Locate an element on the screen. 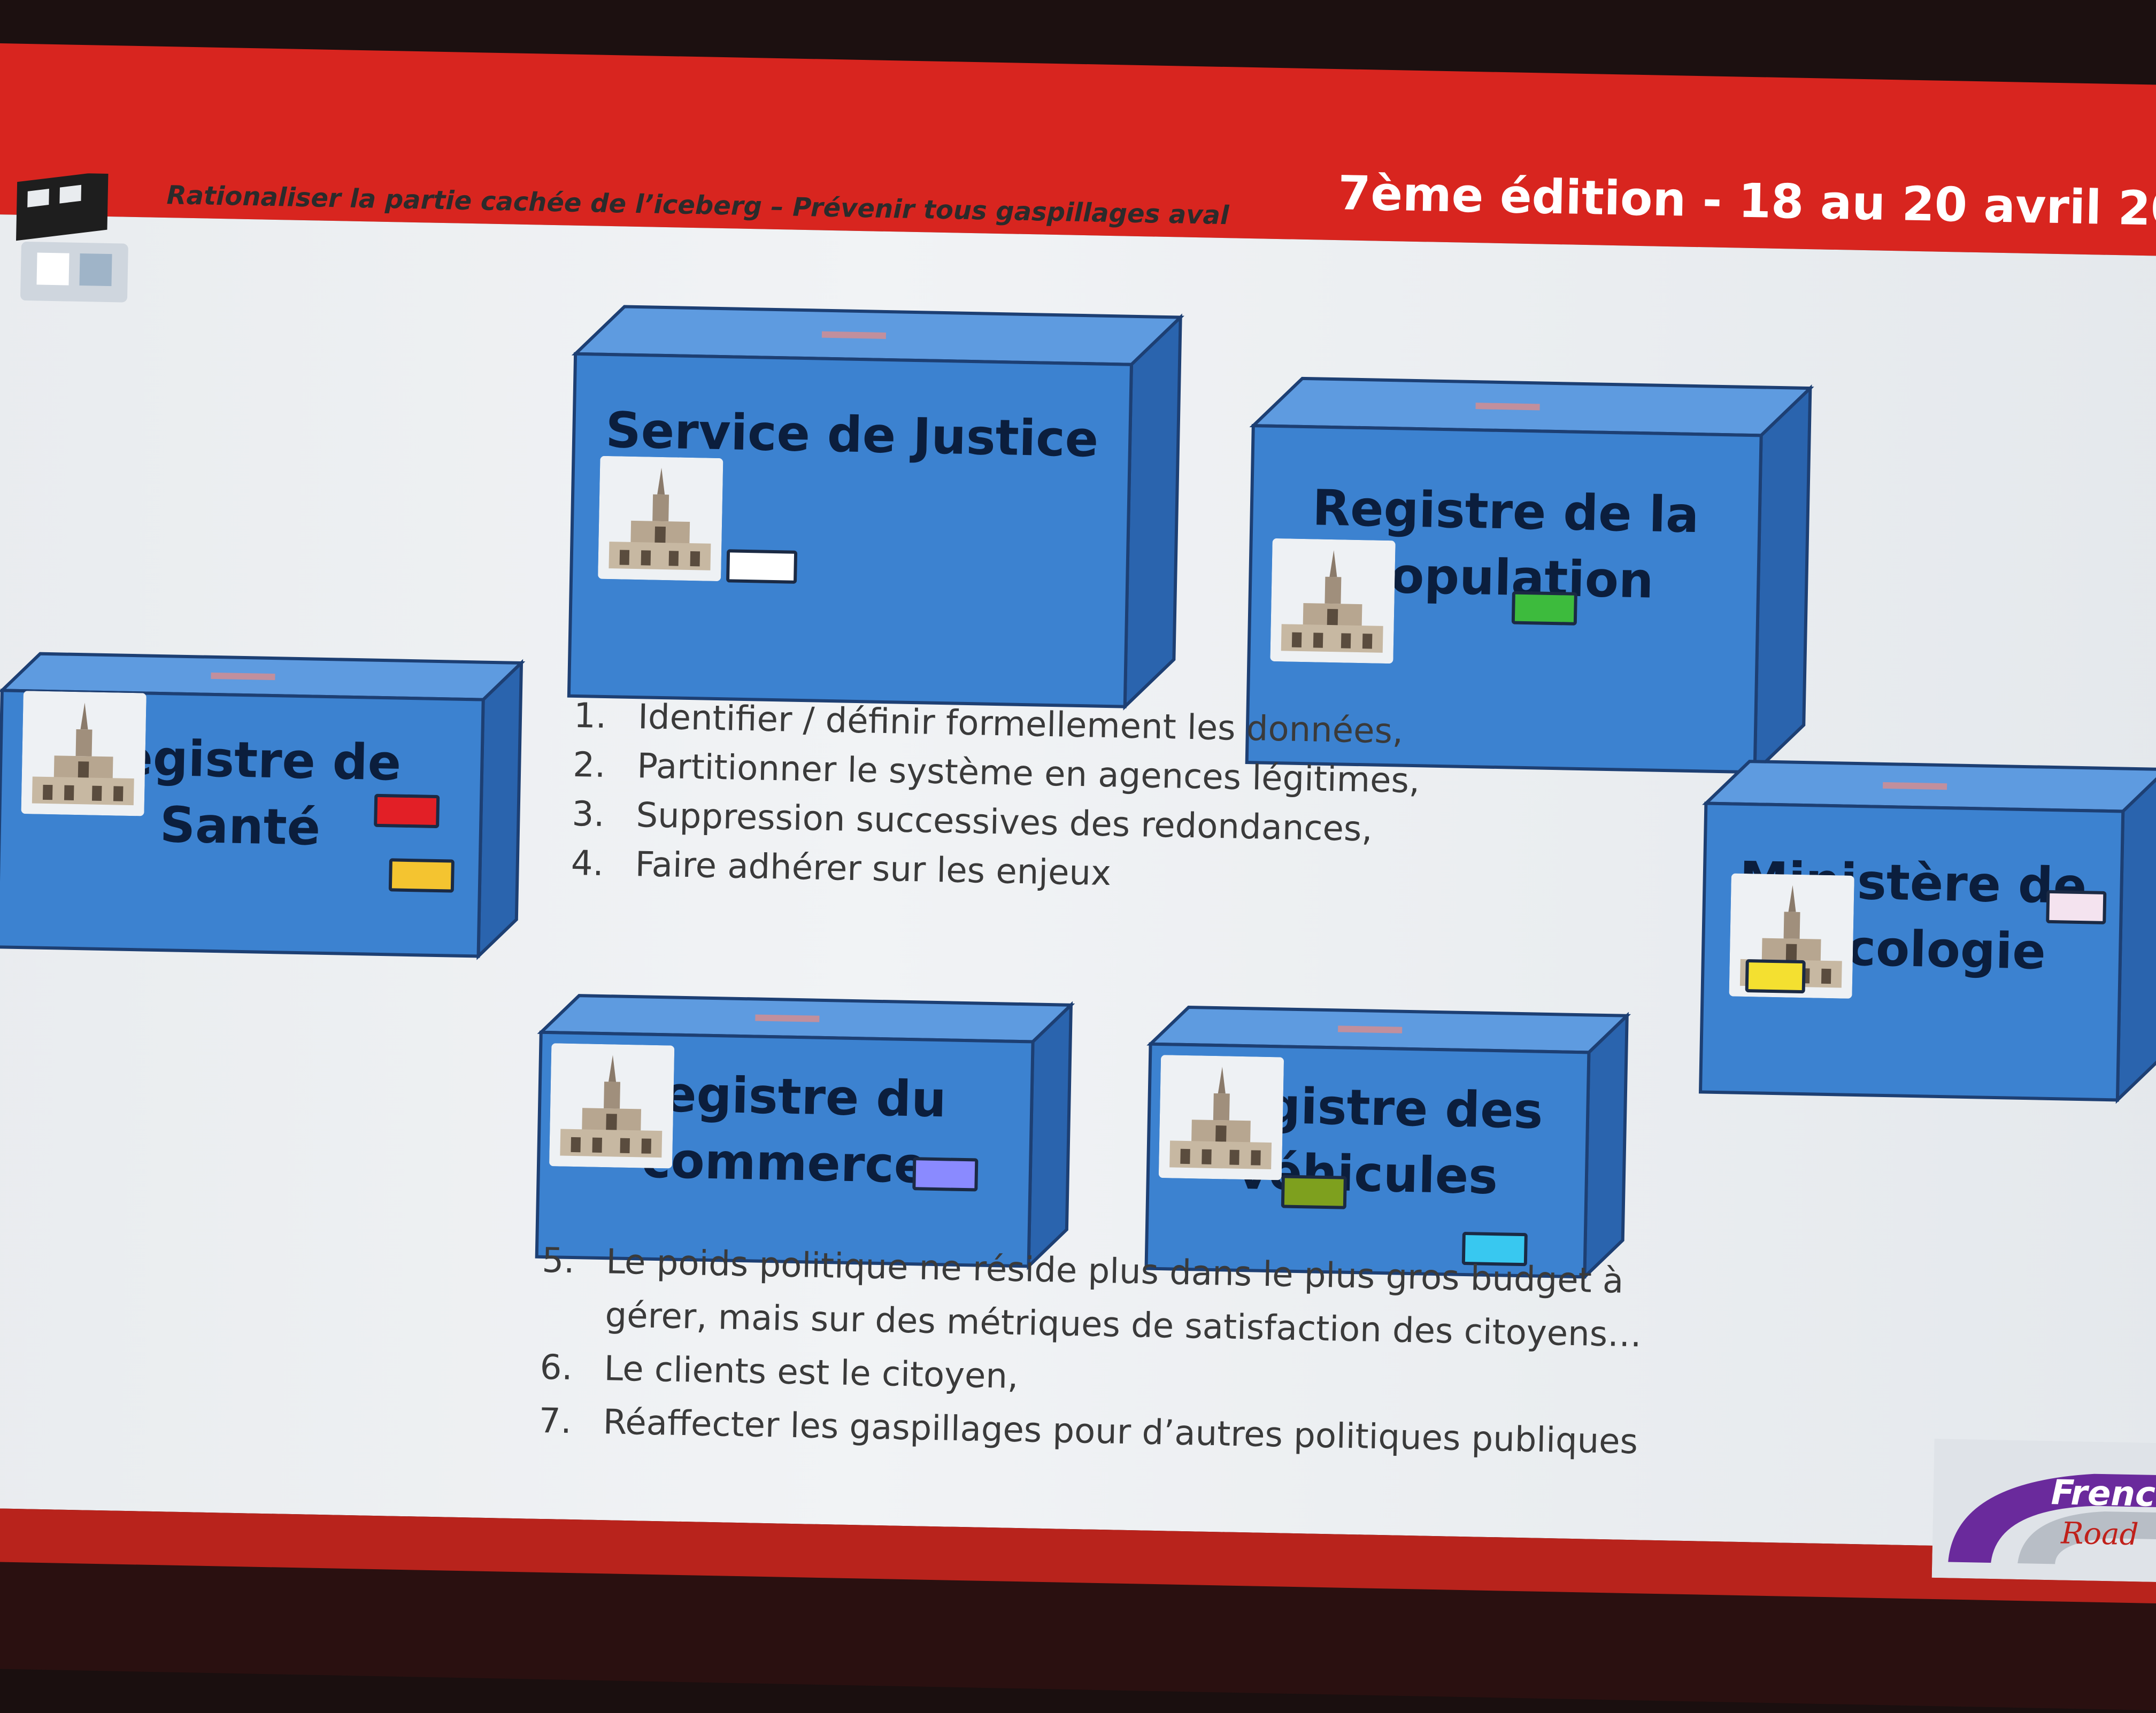  list-item-number: 7. is located at coordinates (555, 1421).